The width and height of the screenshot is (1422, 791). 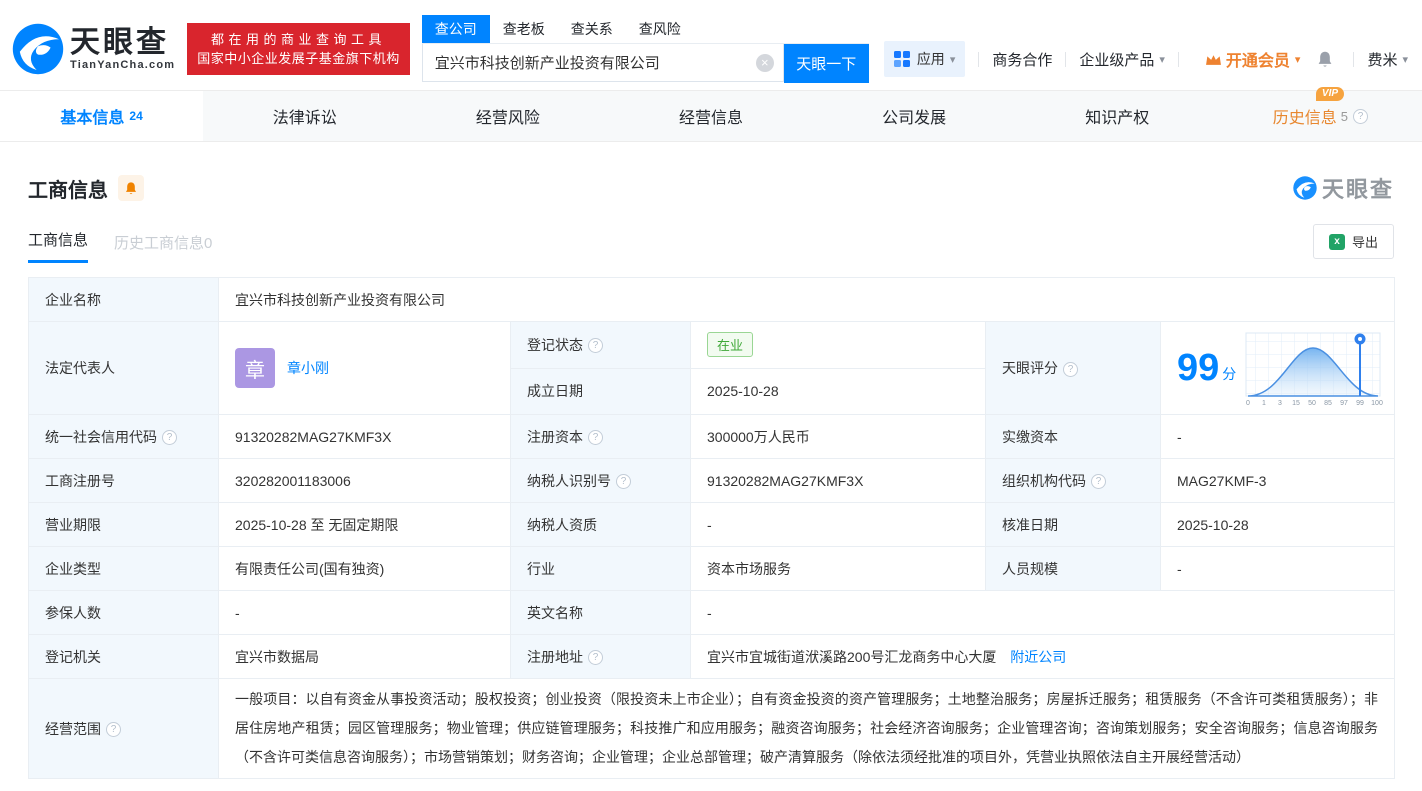 What do you see at coordinates (298, 58) in the screenshot?
I see `slogan-line2: 国家中小企业发展子基金旗下机构` at bounding box center [298, 58].